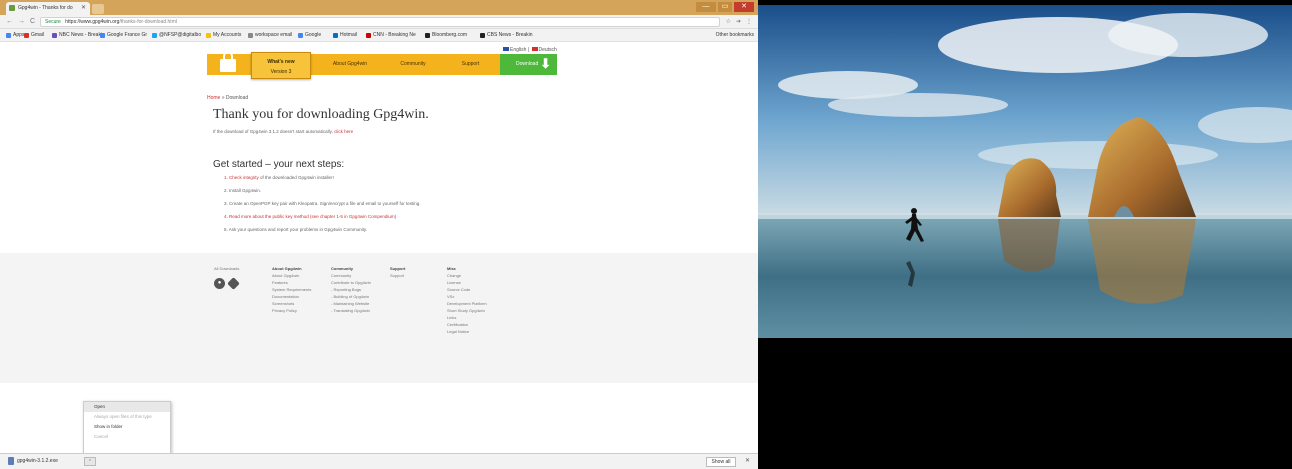  Describe the element at coordinates (467, 303) in the screenshot. I see `footer-link: Development Platform` at that location.